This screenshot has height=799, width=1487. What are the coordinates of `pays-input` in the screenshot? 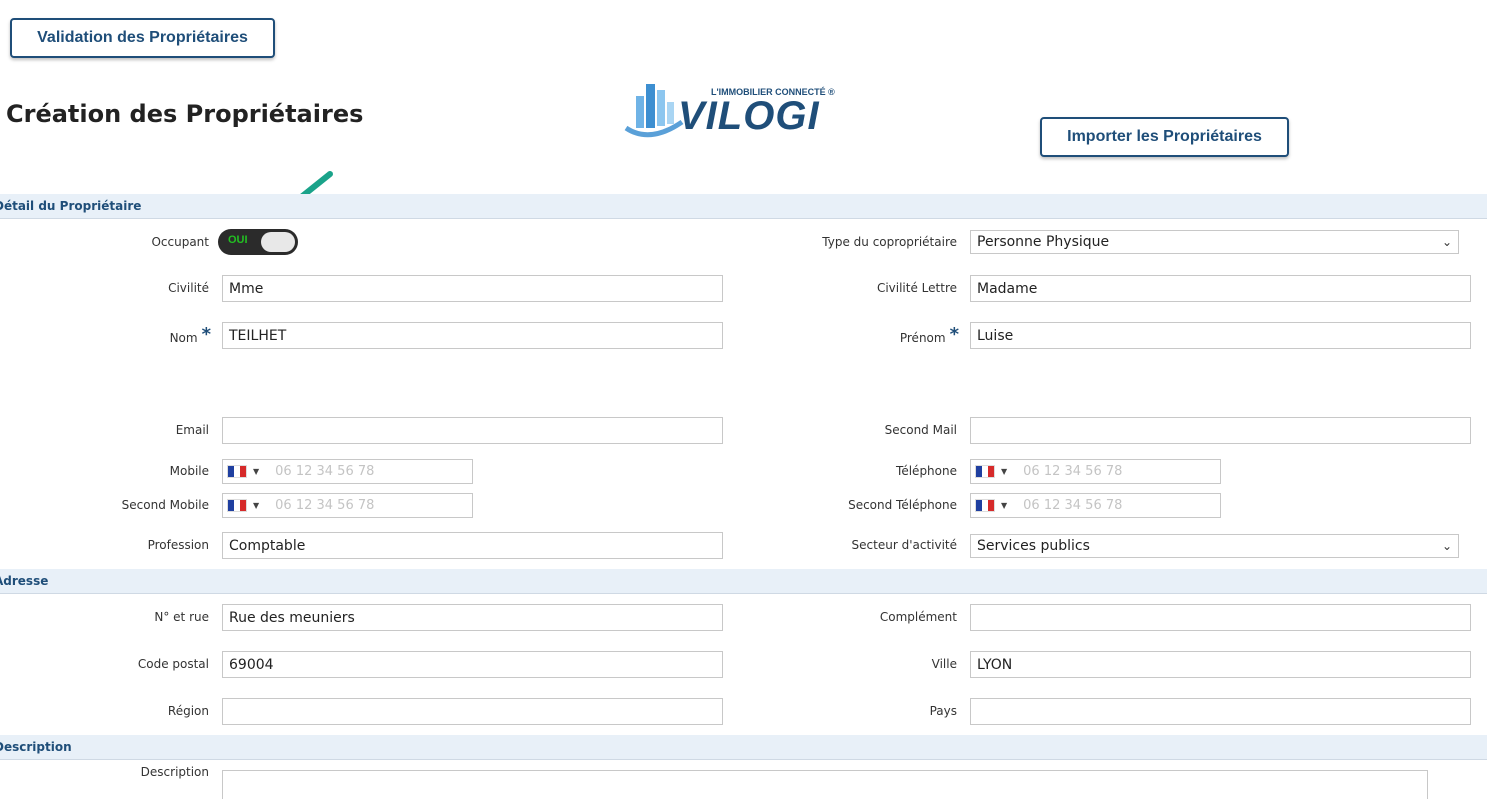 It's located at (1220, 711).